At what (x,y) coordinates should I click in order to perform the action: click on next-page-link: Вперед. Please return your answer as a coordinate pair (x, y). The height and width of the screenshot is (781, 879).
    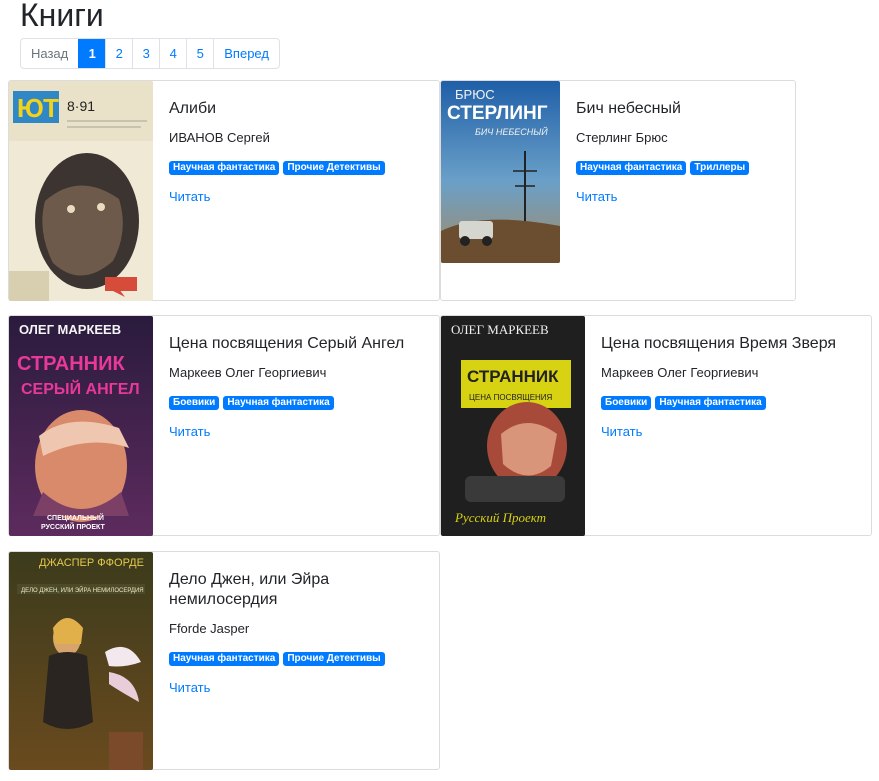
    Looking at the image, I should click on (246, 53).